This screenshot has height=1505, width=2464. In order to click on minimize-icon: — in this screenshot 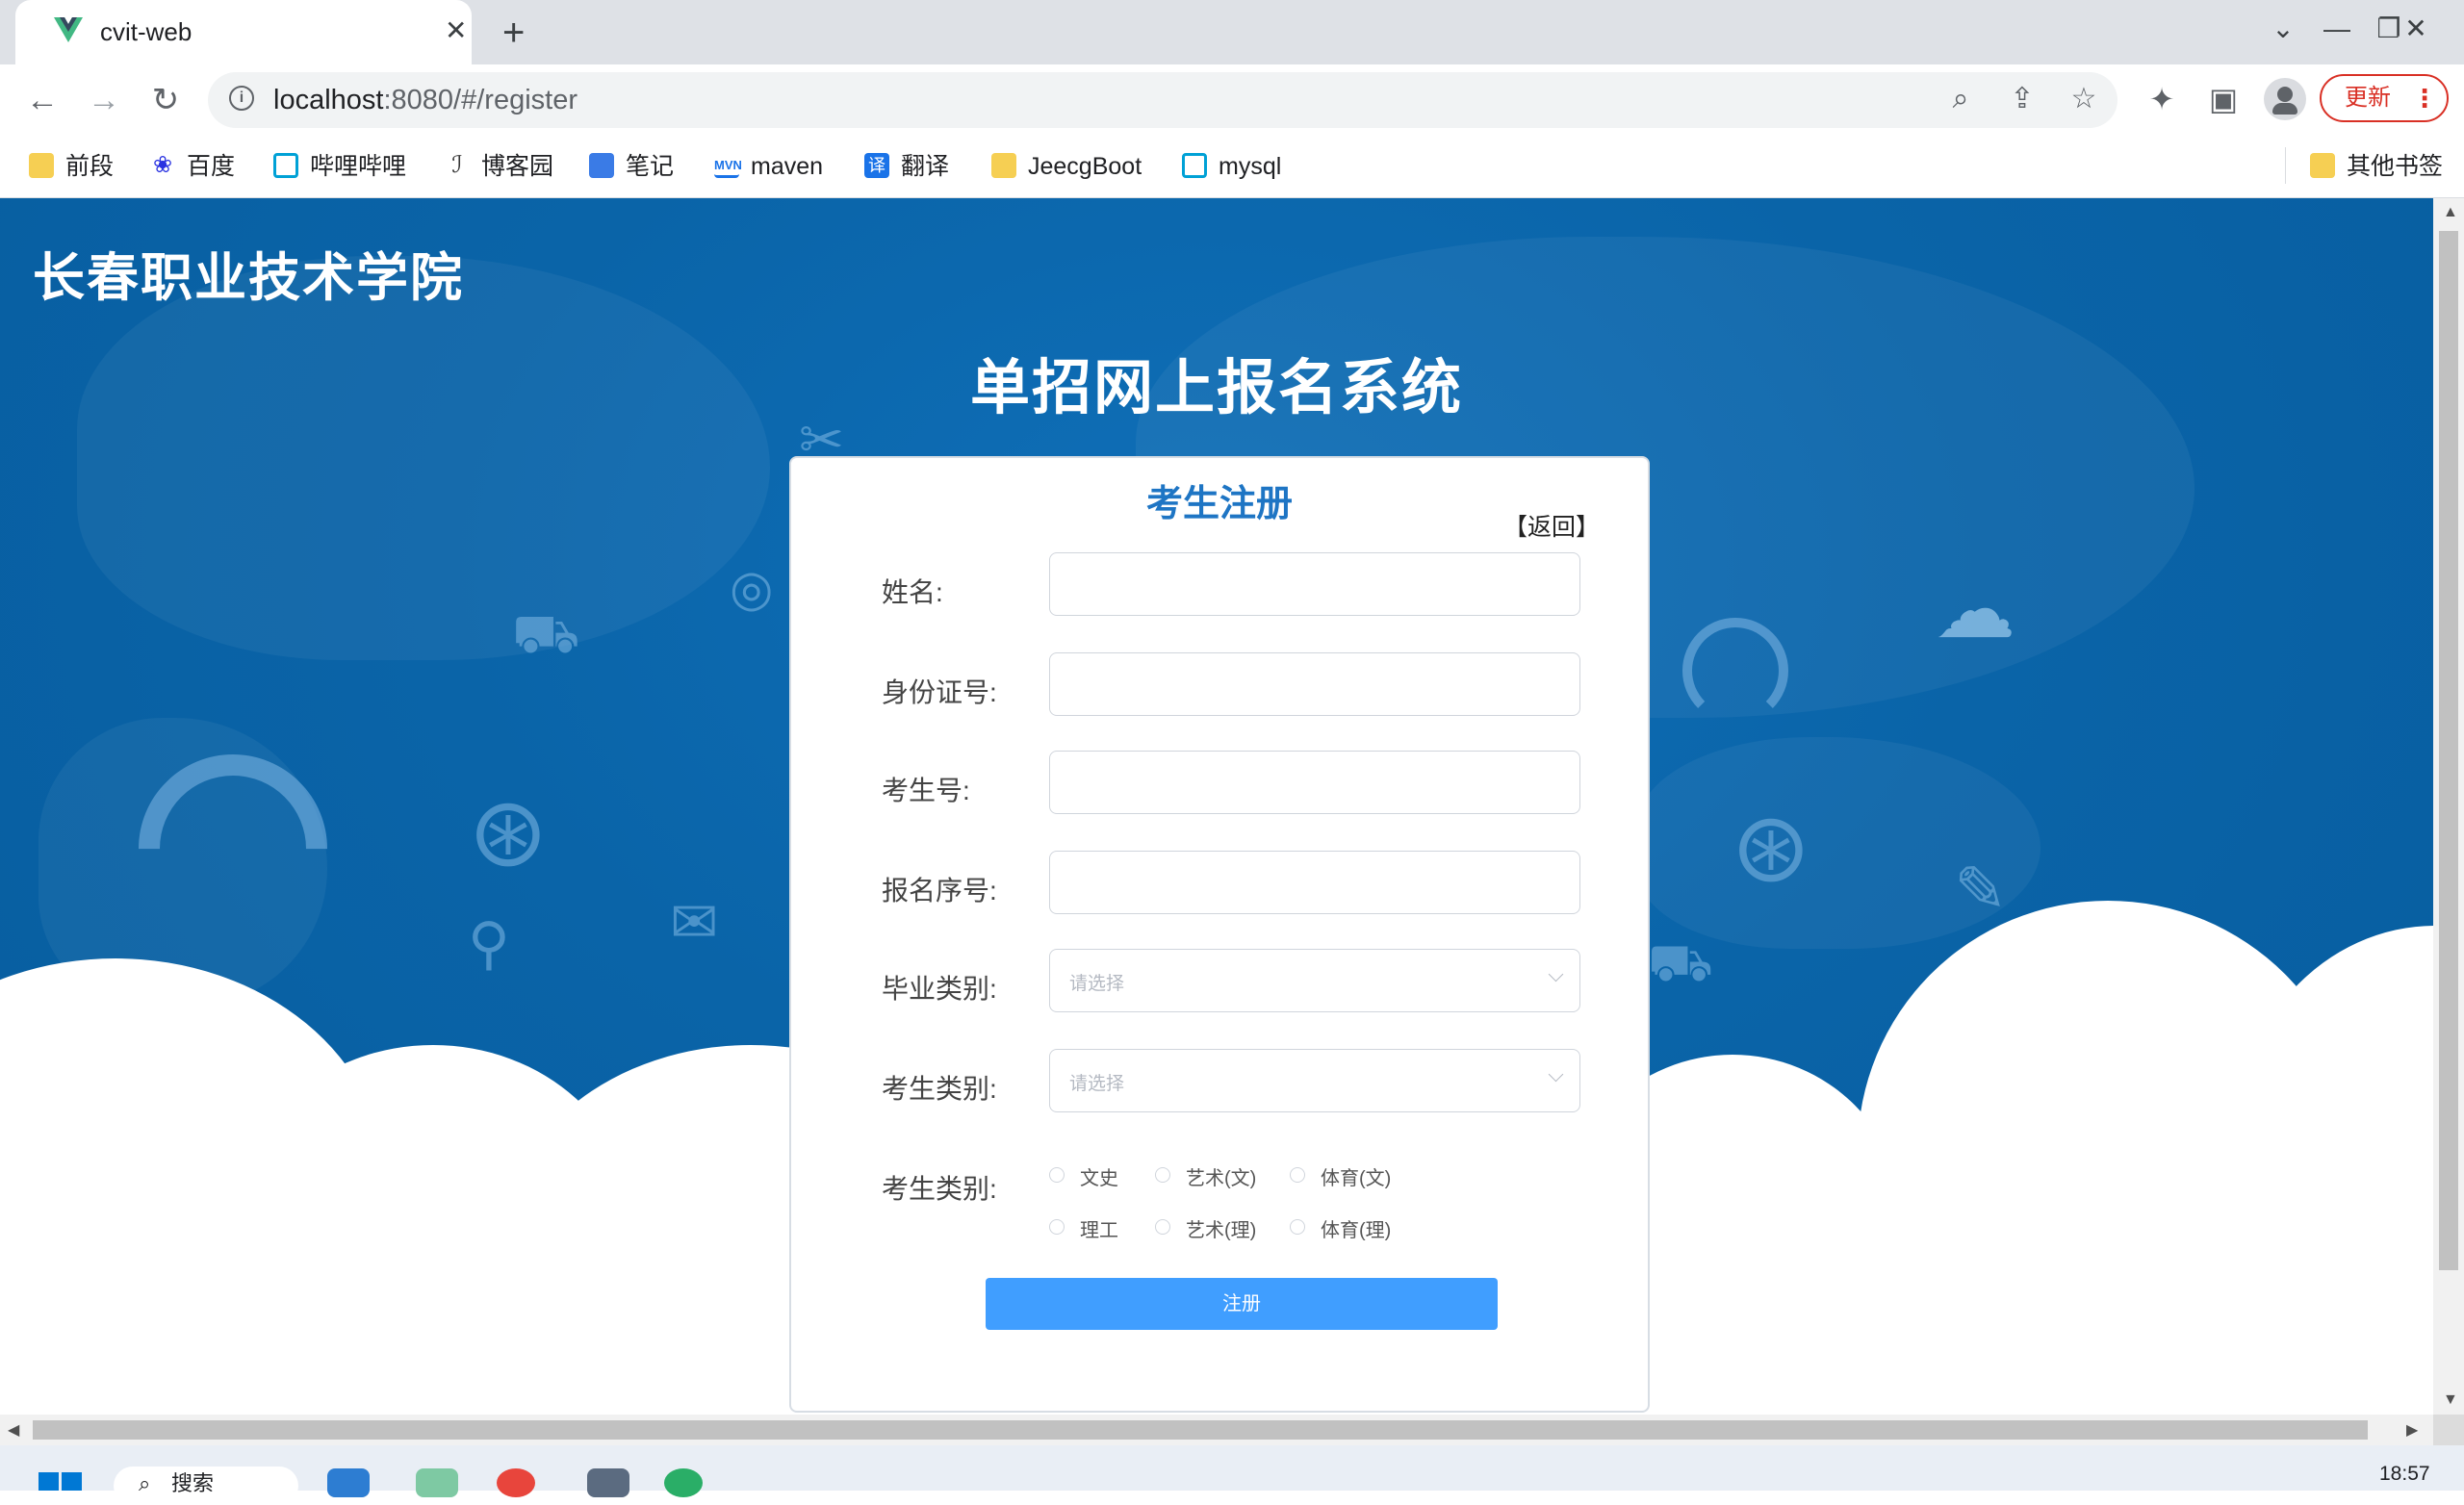, I will do `click(2337, 29)`.